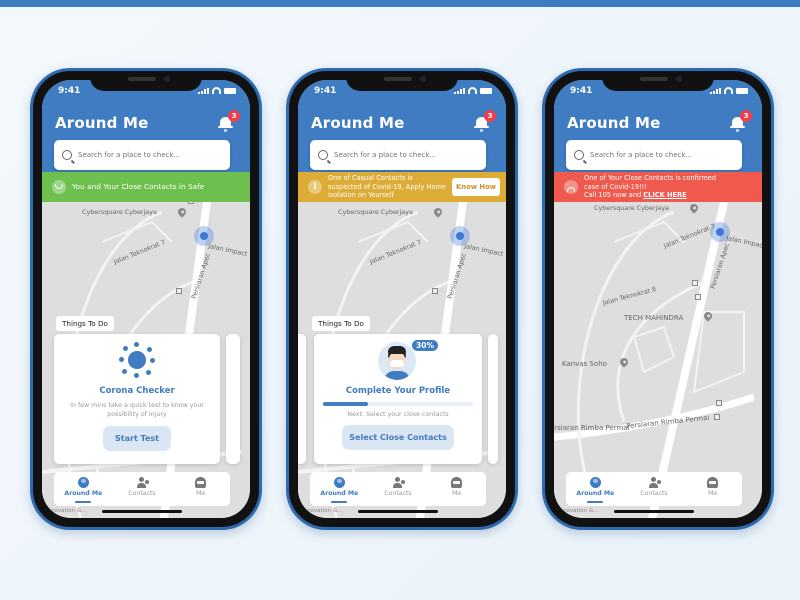  What do you see at coordinates (398, 404) in the screenshot?
I see `profile-progress-bar` at bounding box center [398, 404].